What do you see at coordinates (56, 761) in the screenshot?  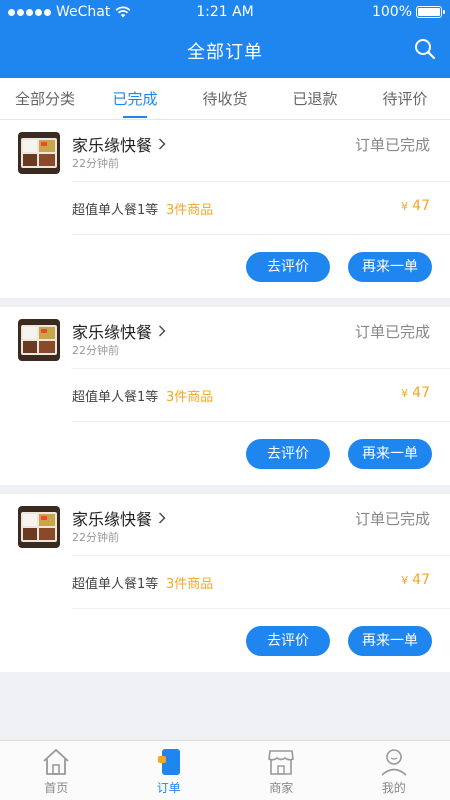 I see `home-icon` at bounding box center [56, 761].